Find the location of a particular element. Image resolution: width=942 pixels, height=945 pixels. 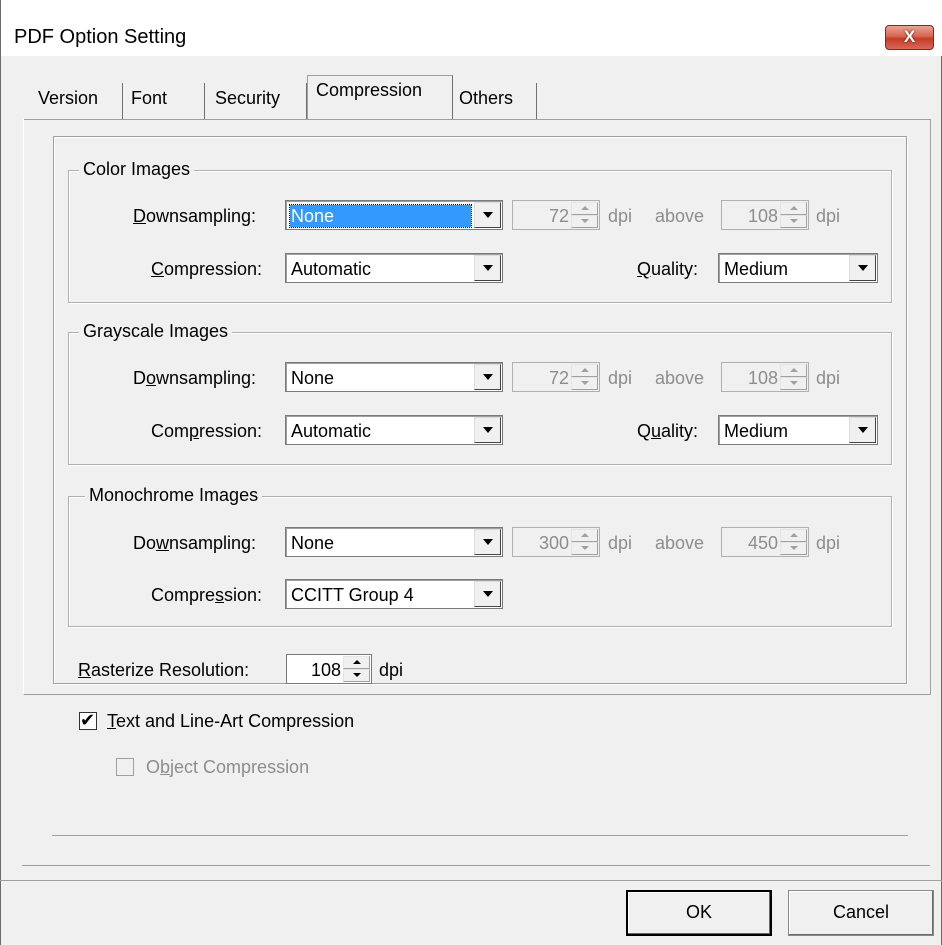

color-compression-value: Automatic is located at coordinates (331, 269).